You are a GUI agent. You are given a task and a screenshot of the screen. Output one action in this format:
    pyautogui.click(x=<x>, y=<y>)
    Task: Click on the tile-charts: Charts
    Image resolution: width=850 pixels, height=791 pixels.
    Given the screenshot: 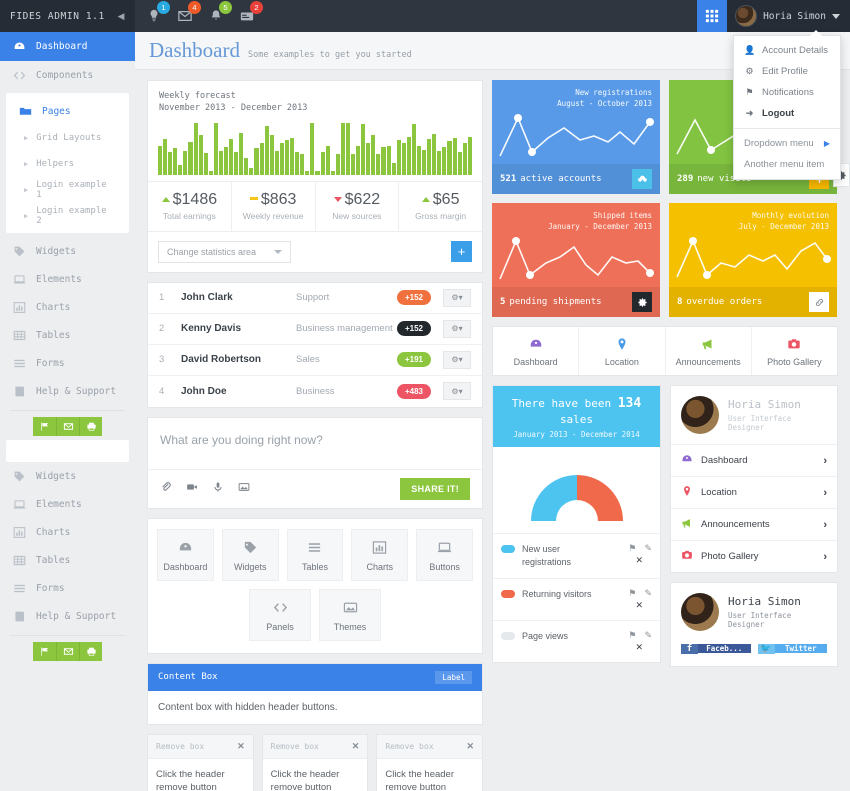 What is the action you would take?
    pyautogui.click(x=380, y=554)
    